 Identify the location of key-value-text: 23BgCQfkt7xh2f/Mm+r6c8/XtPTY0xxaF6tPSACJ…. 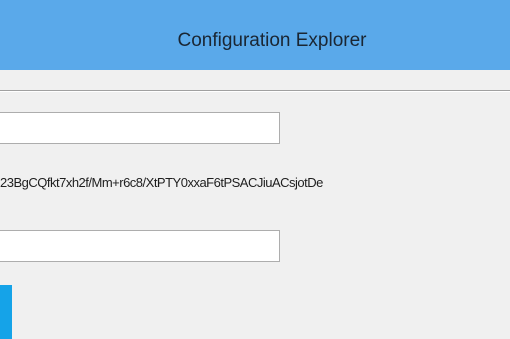
(161, 182).